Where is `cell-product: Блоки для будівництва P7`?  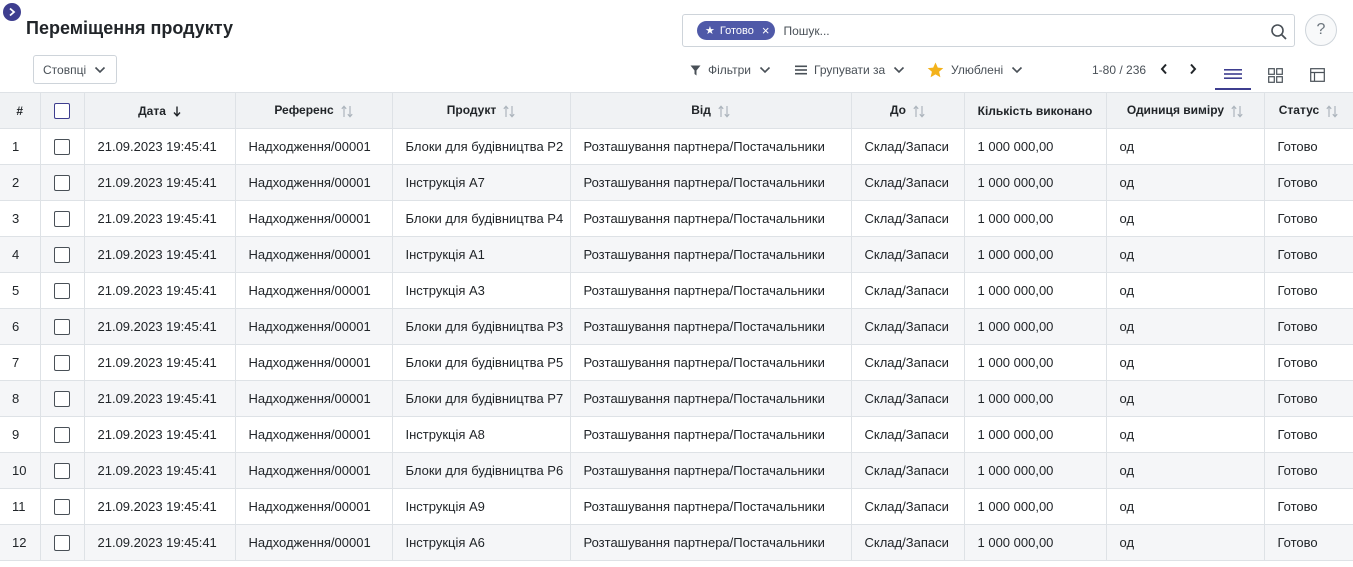
cell-product: Блоки для будівництва P7 is located at coordinates (481, 398).